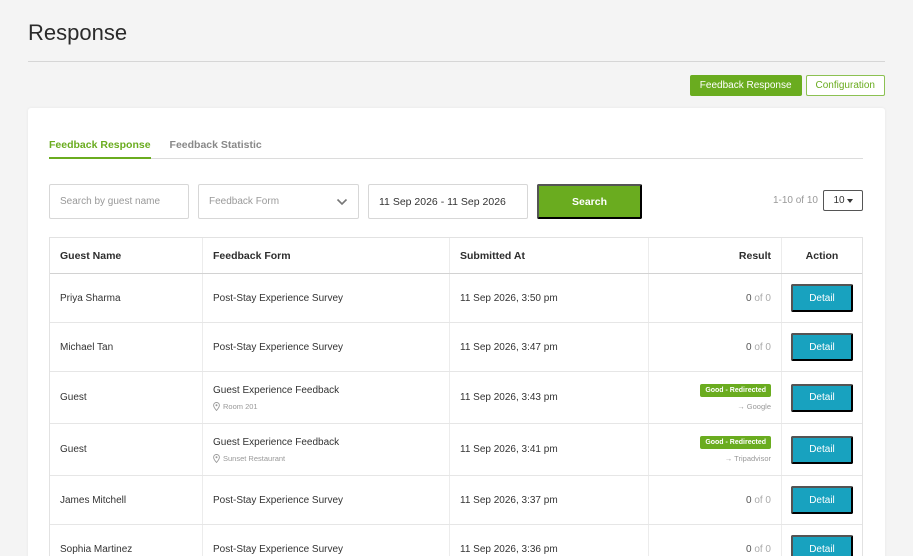 This screenshot has height=556, width=913. I want to click on header-feedback-form: Feedback Form, so click(326, 255).